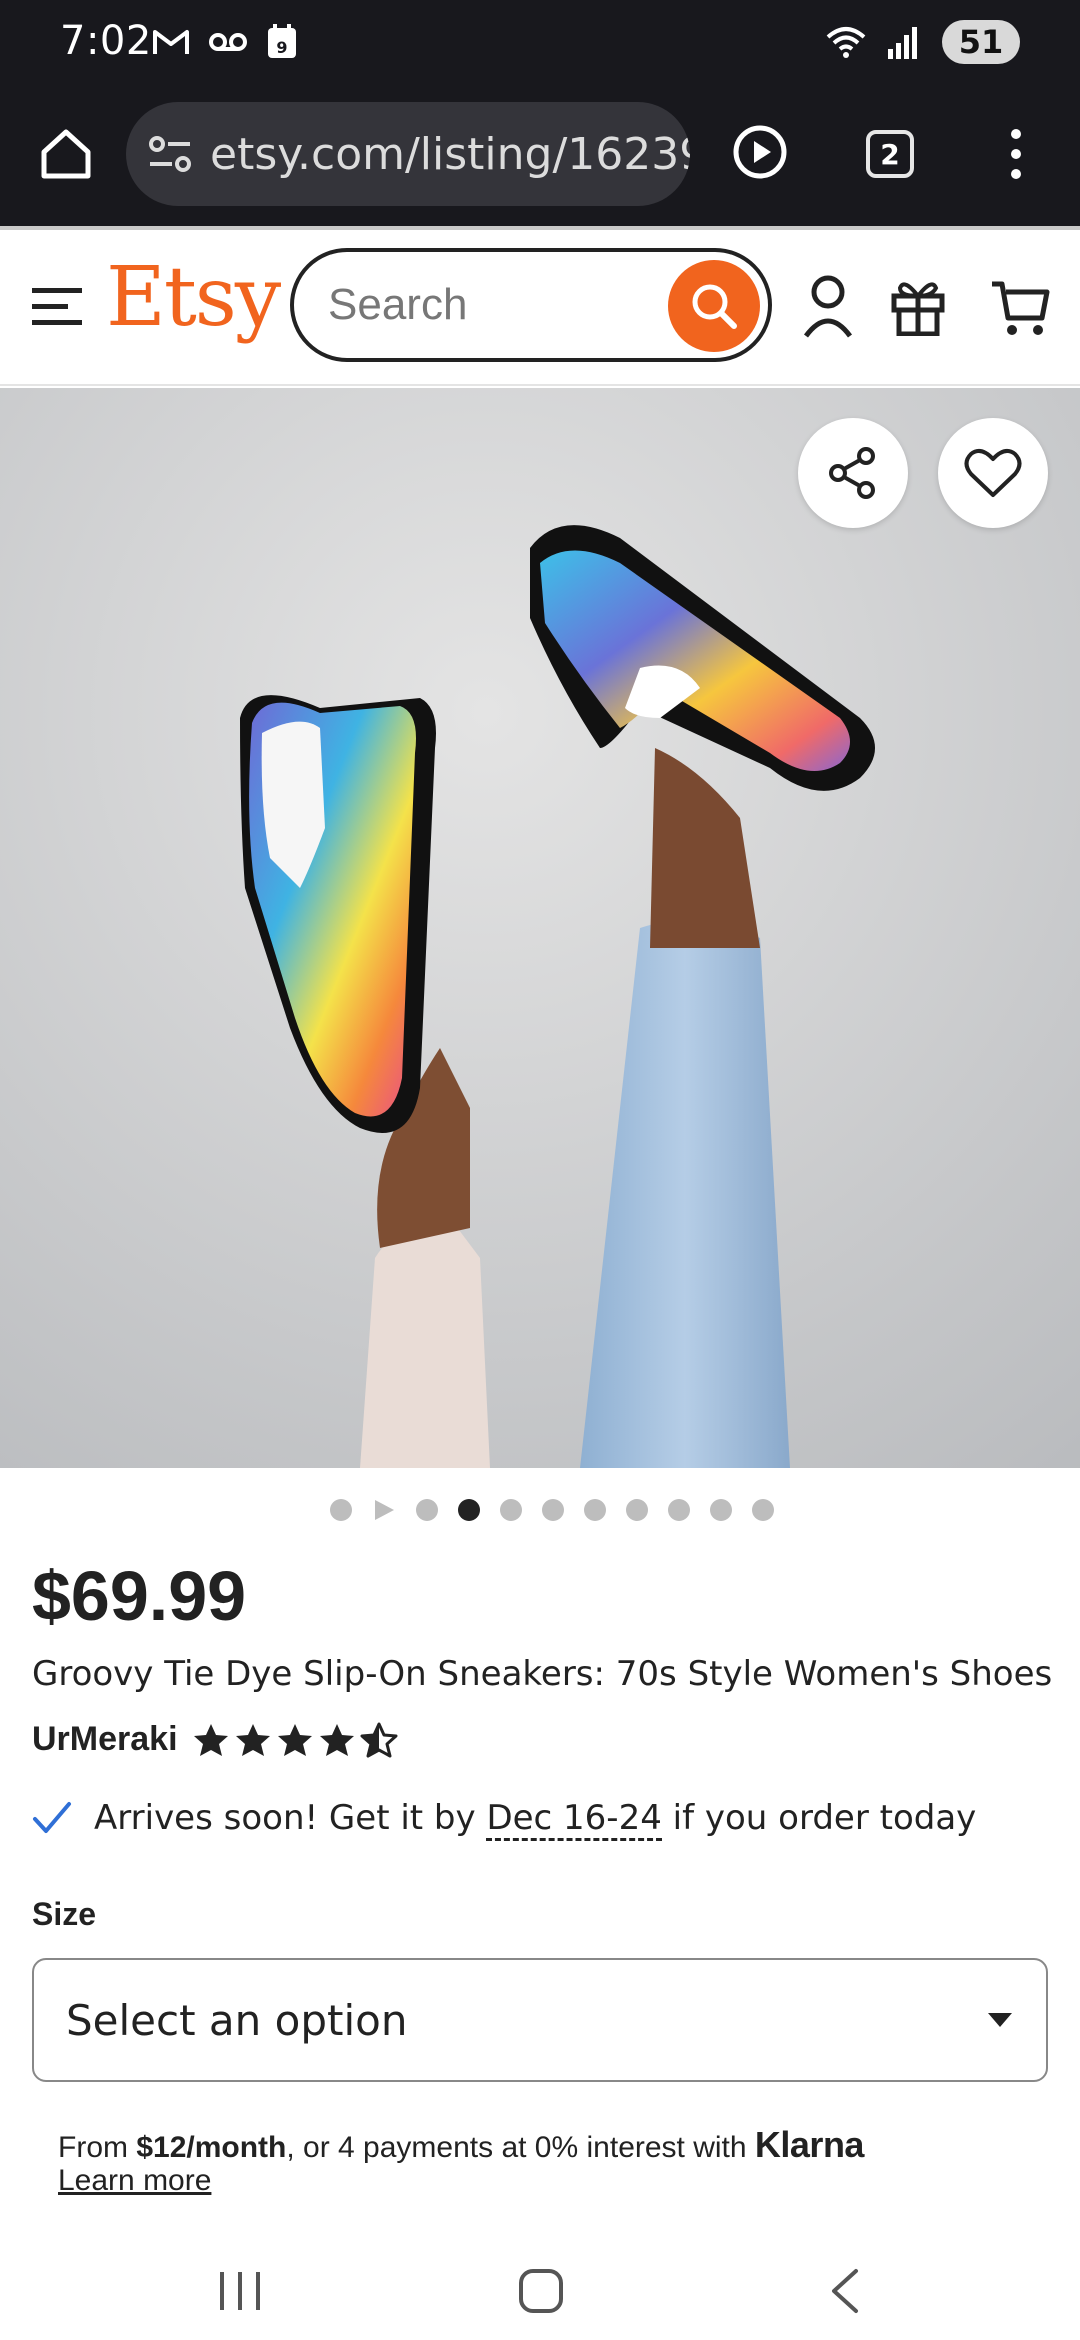  Describe the element at coordinates (139, 1596) in the screenshot. I see `price: $69.99` at that location.